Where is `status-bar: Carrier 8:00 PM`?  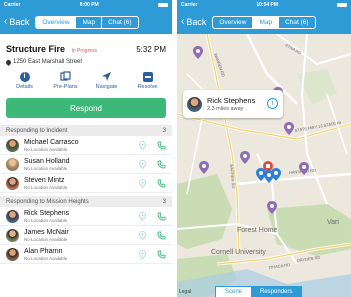 status-bar: Carrier 8:00 PM is located at coordinates (86, 5).